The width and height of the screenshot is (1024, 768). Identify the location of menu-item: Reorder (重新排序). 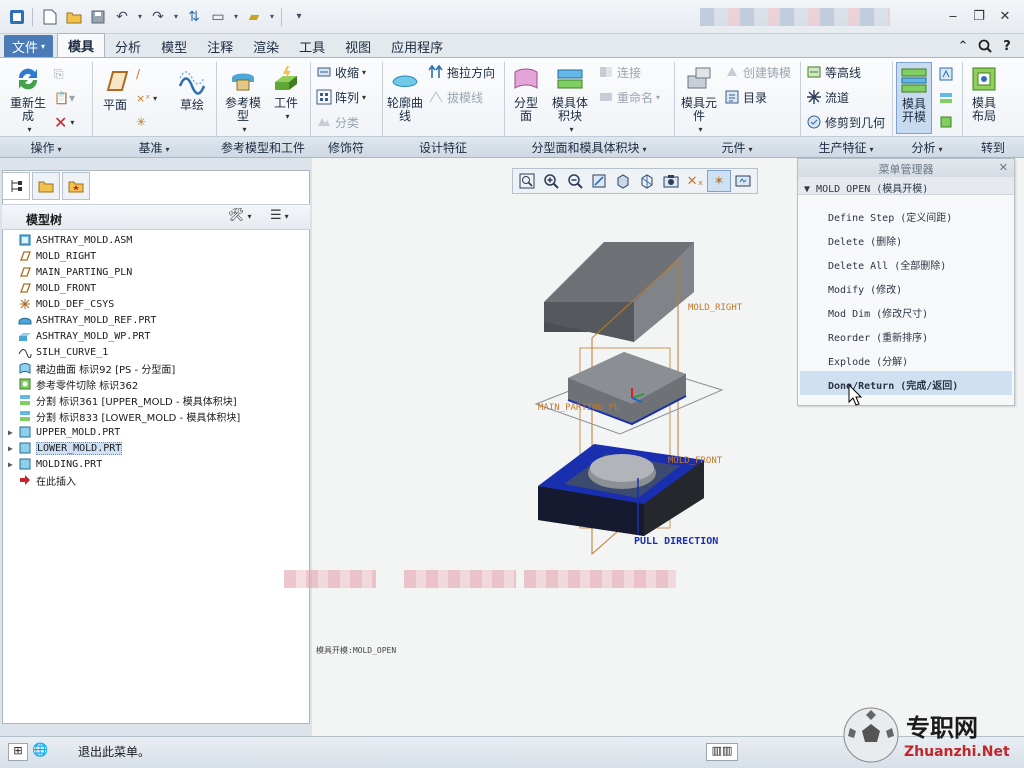
(906, 335).